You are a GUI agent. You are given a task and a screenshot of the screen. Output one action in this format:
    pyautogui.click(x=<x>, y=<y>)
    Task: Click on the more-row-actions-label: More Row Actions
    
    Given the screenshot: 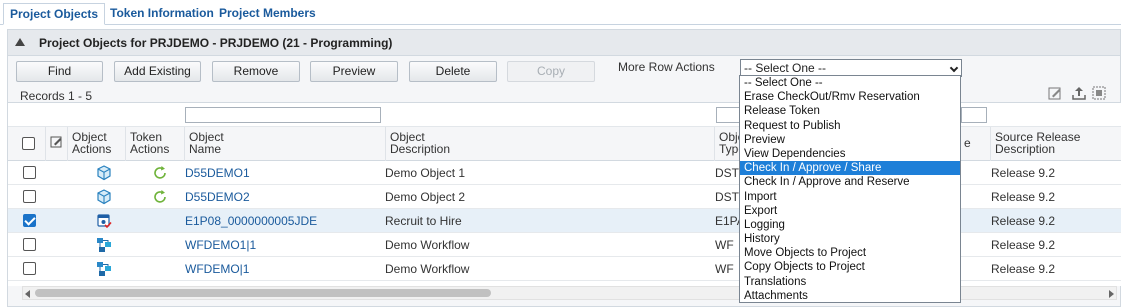 What is the action you would take?
    pyautogui.click(x=666, y=67)
    